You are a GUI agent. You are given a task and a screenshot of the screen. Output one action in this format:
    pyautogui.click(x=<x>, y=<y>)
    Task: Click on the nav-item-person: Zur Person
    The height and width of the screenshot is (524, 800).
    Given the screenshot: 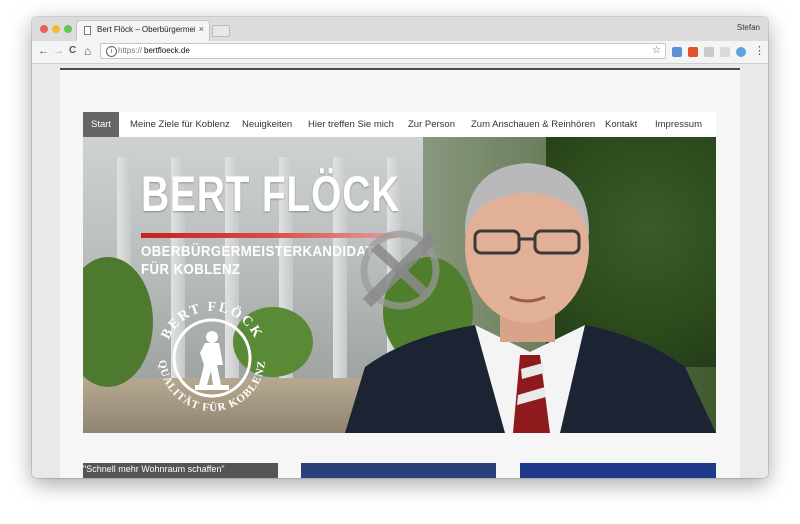 What is the action you would take?
    pyautogui.click(x=431, y=124)
    